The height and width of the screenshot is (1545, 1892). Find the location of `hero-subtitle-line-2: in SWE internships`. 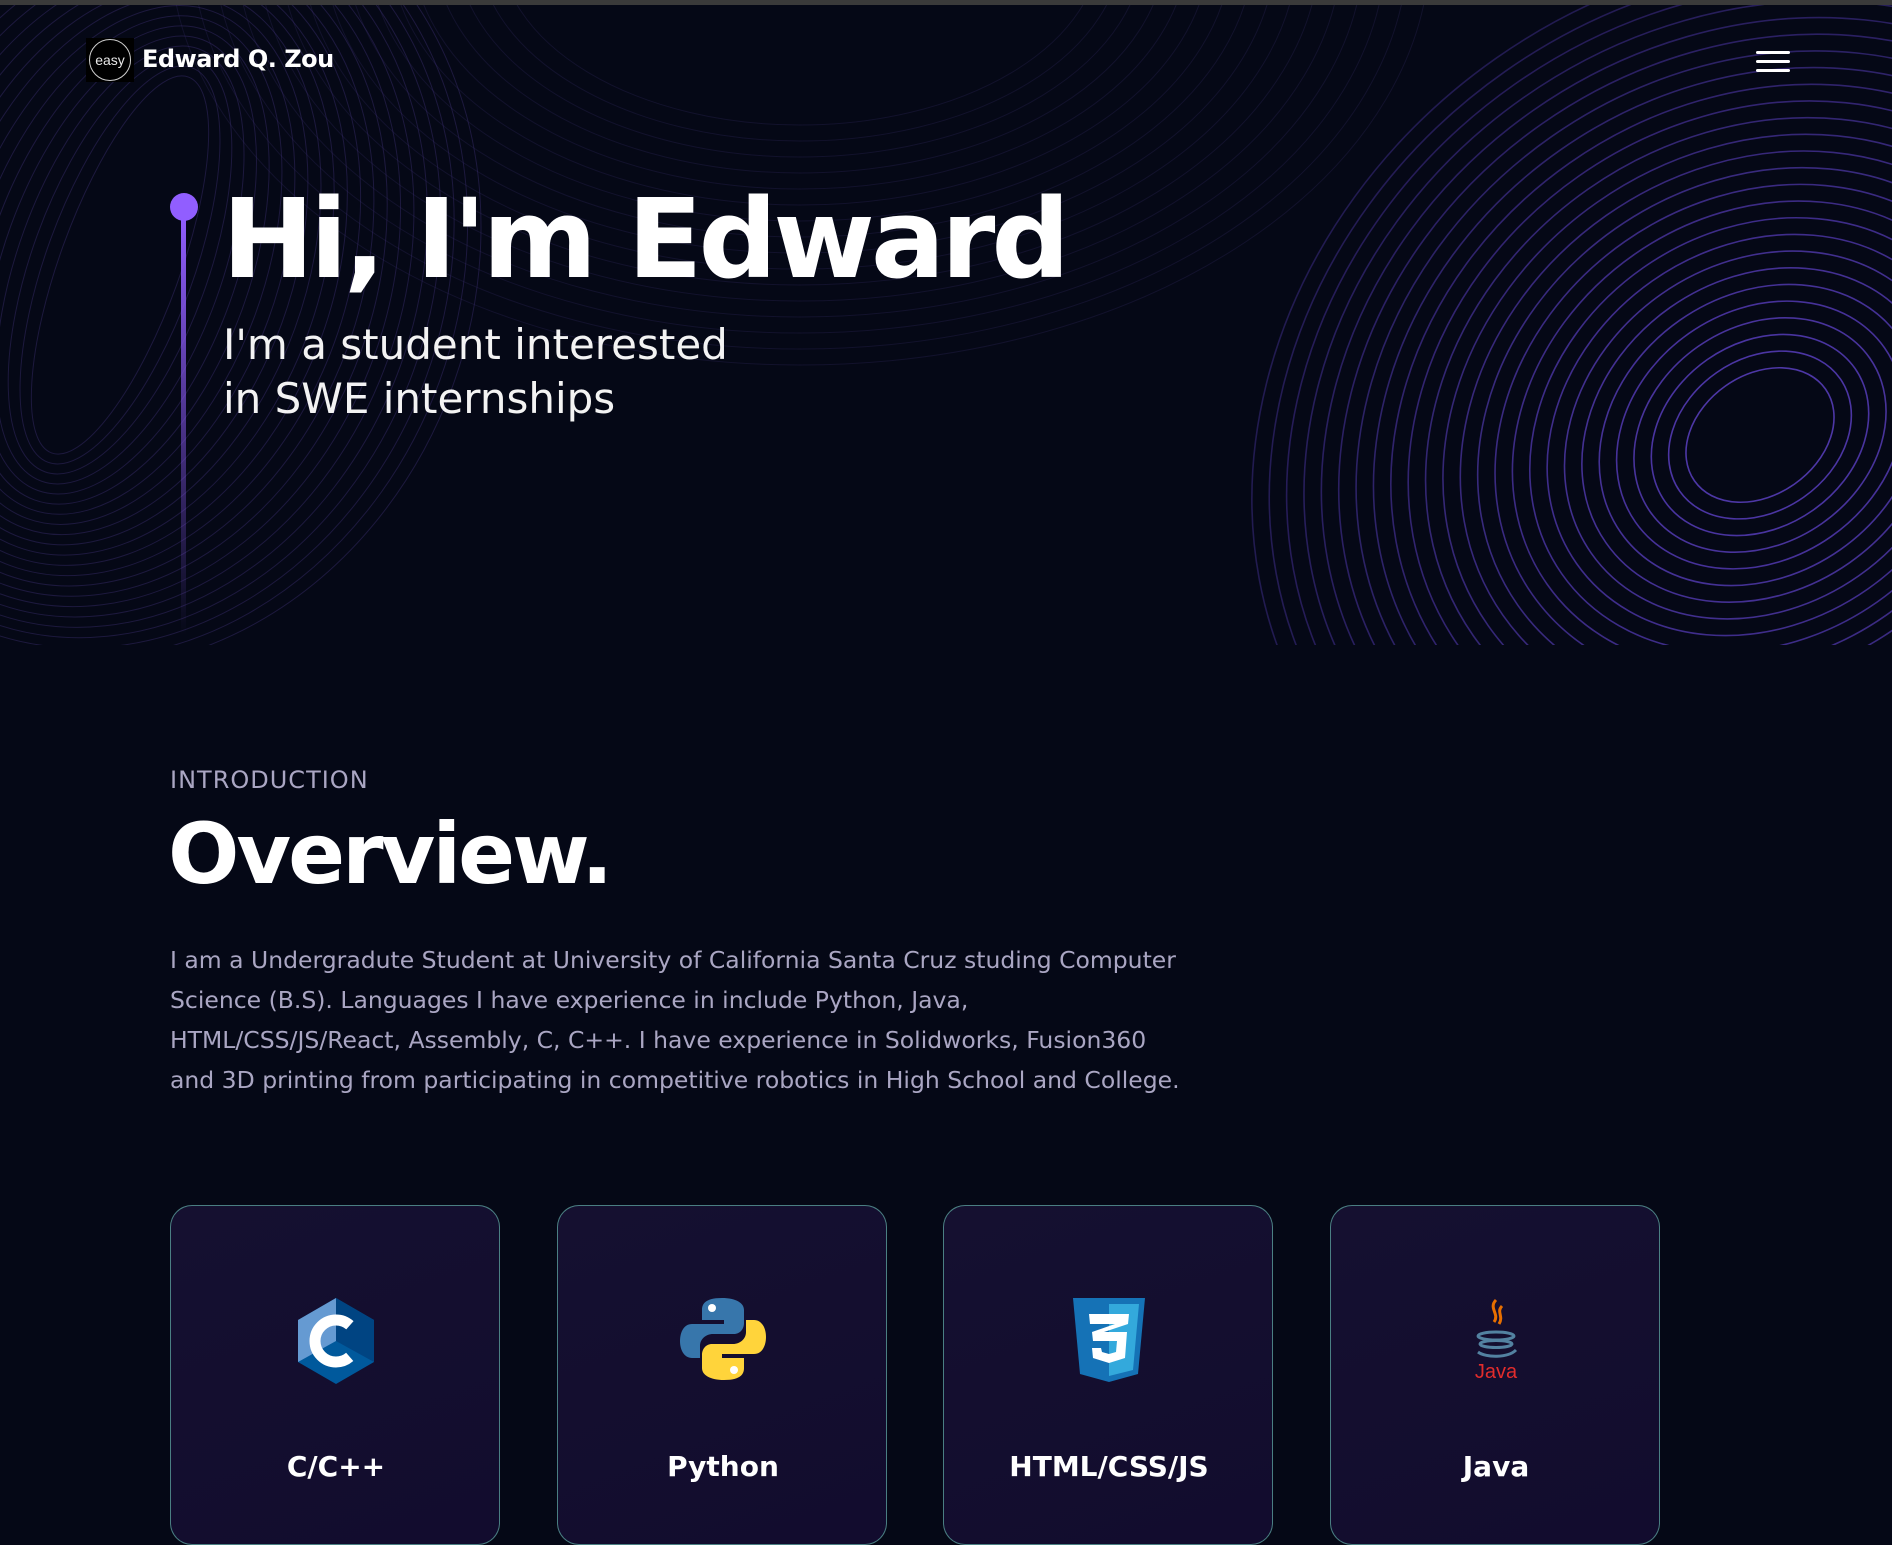

hero-subtitle-line-2: in SWE internships is located at coordinates (419, 398).